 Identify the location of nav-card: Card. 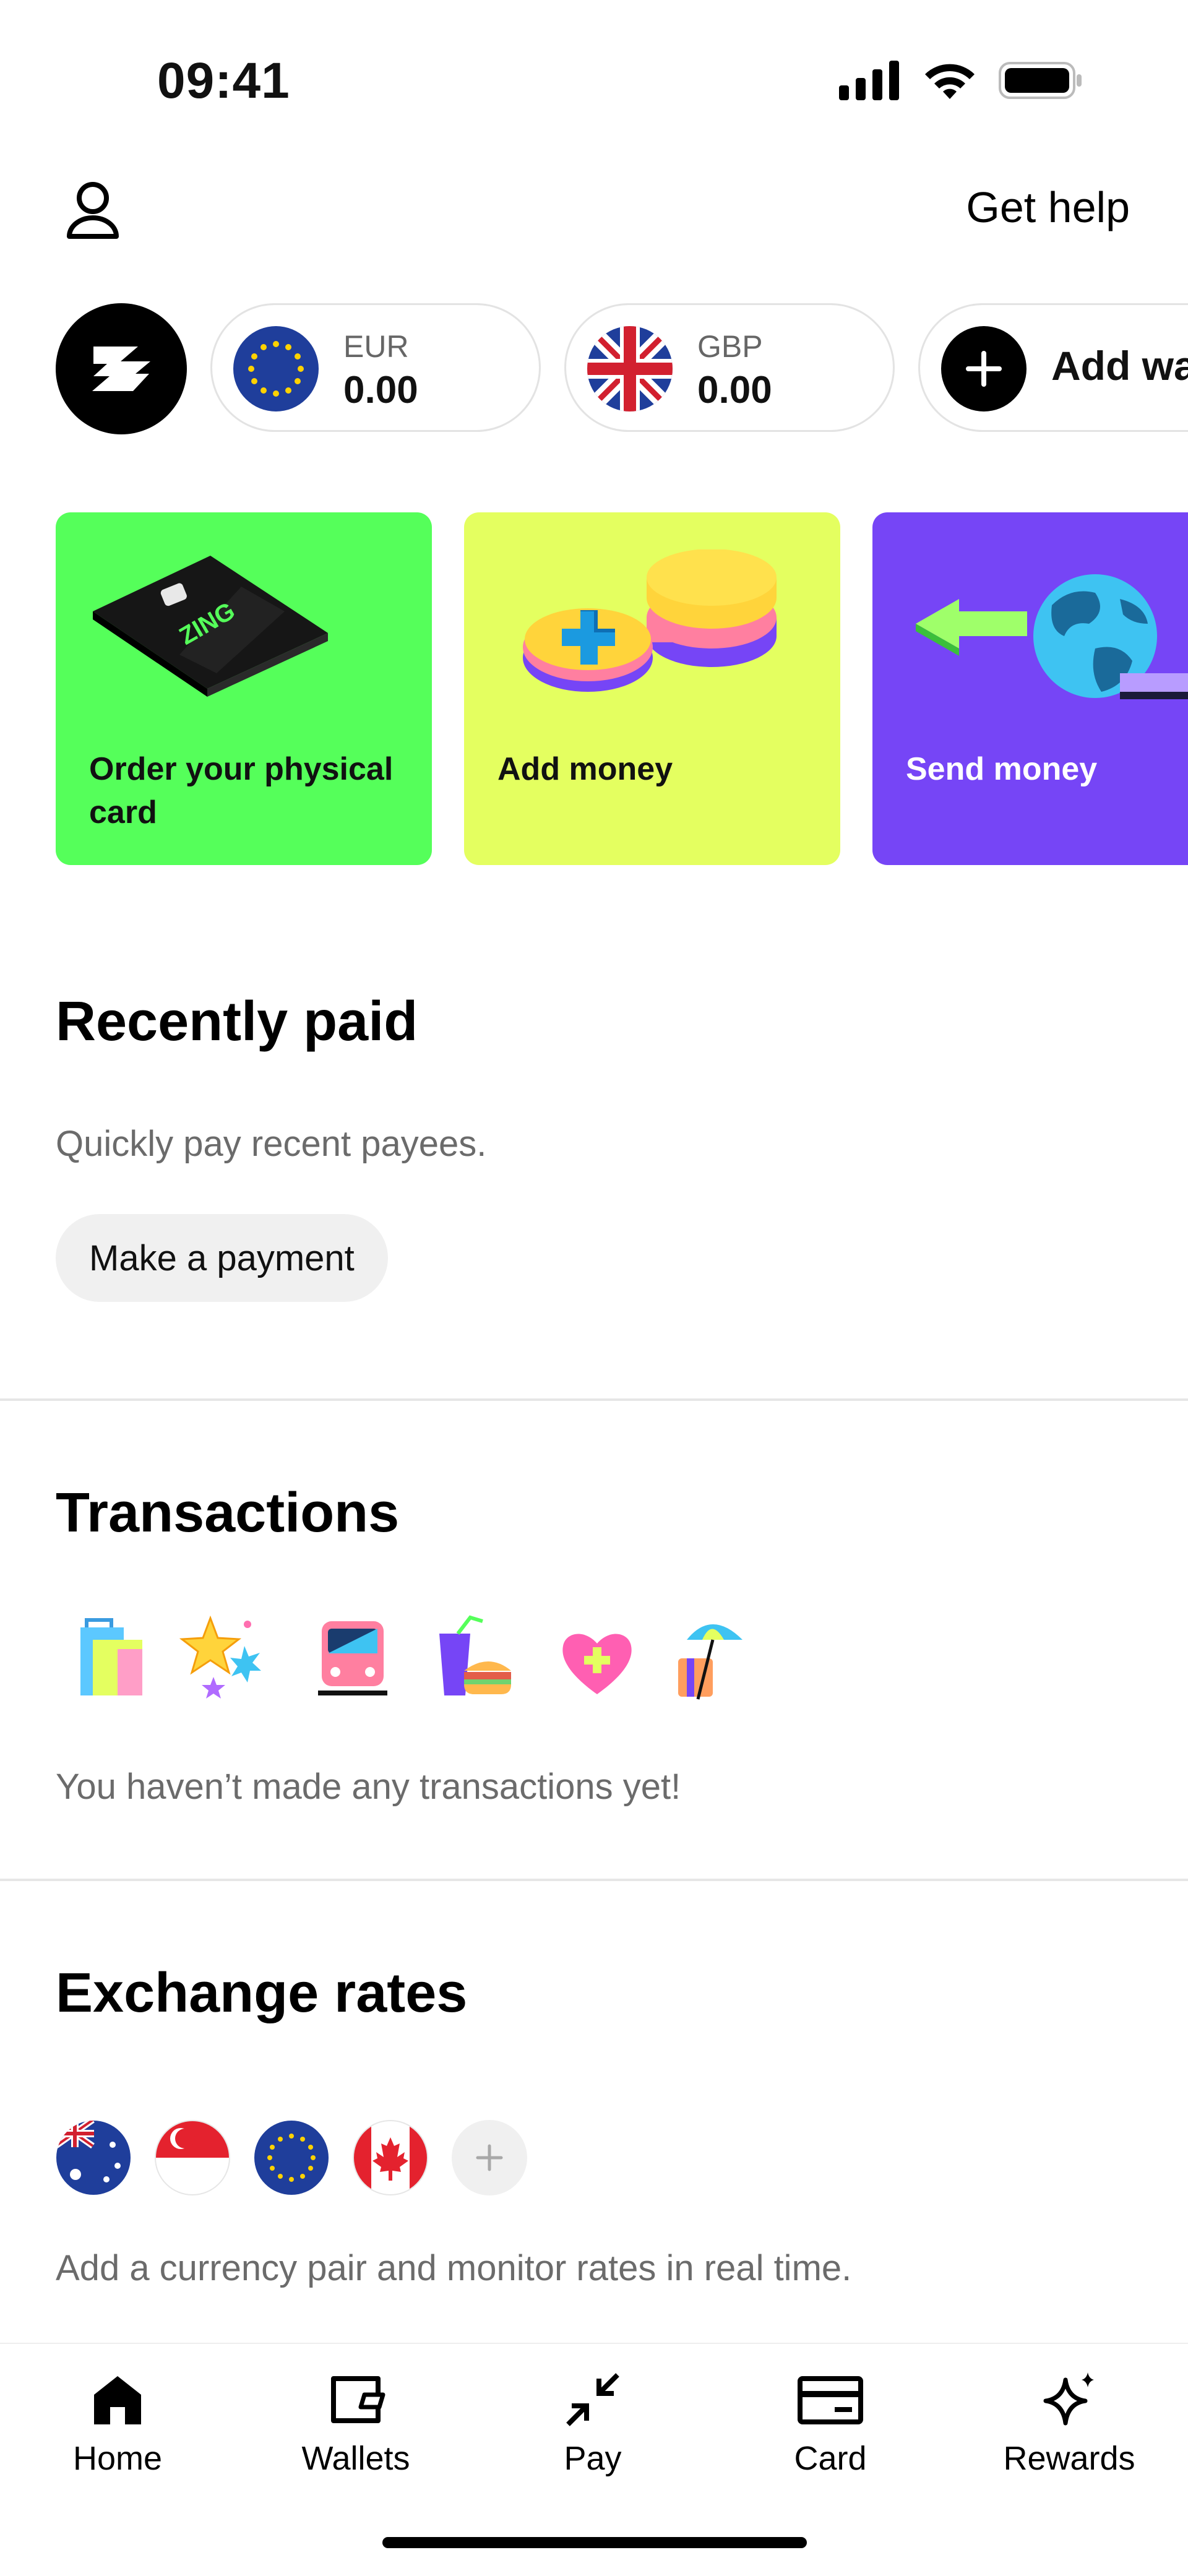
(830, 2424).